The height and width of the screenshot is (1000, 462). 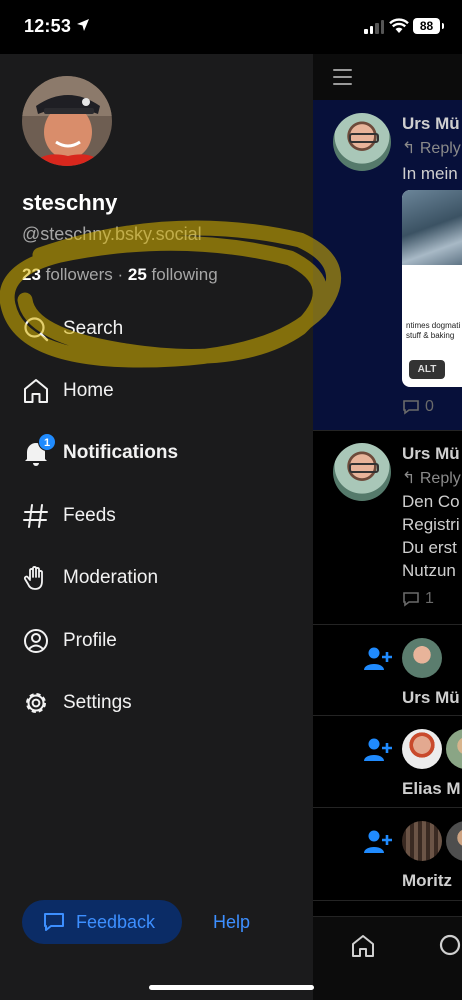 What do you see at coordinates (387, 671) in the screenshot?
I see `follow-notification: Urs Mü` at bounding box center [387, 671].